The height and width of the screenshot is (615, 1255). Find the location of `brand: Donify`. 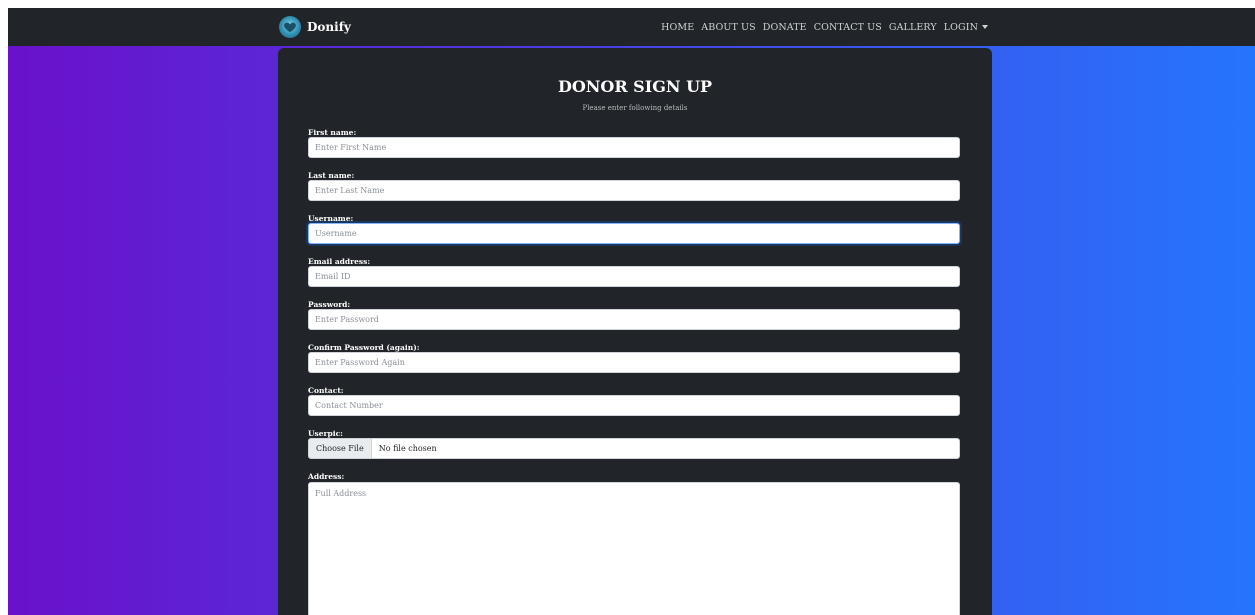

brand: Donify is located at coordinates (315, 27).